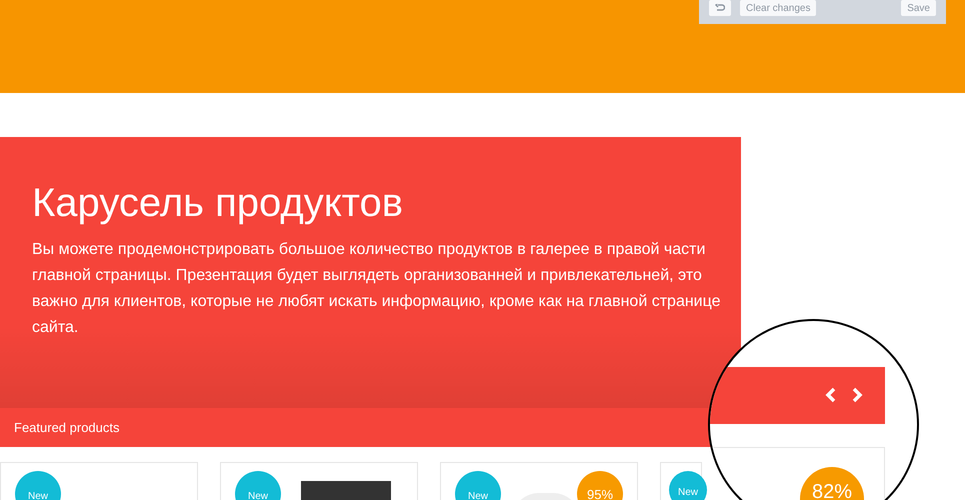 The image size is (965, 500). Describe the element at coordinates (778, 8) in the screenshot. I see `toolbar-button: Clear changes` at that location.